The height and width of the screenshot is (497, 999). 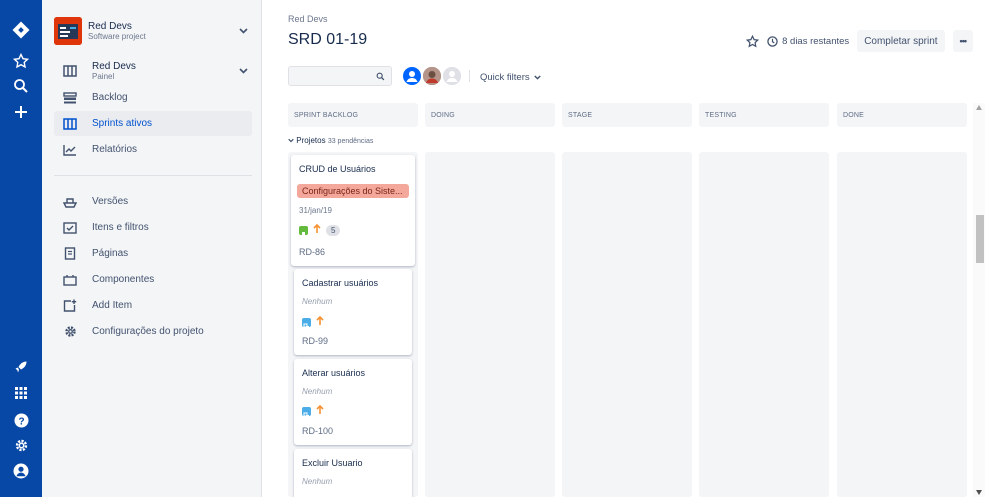 I want to click on scrollbar-thumb, so click(x=980, y=239).